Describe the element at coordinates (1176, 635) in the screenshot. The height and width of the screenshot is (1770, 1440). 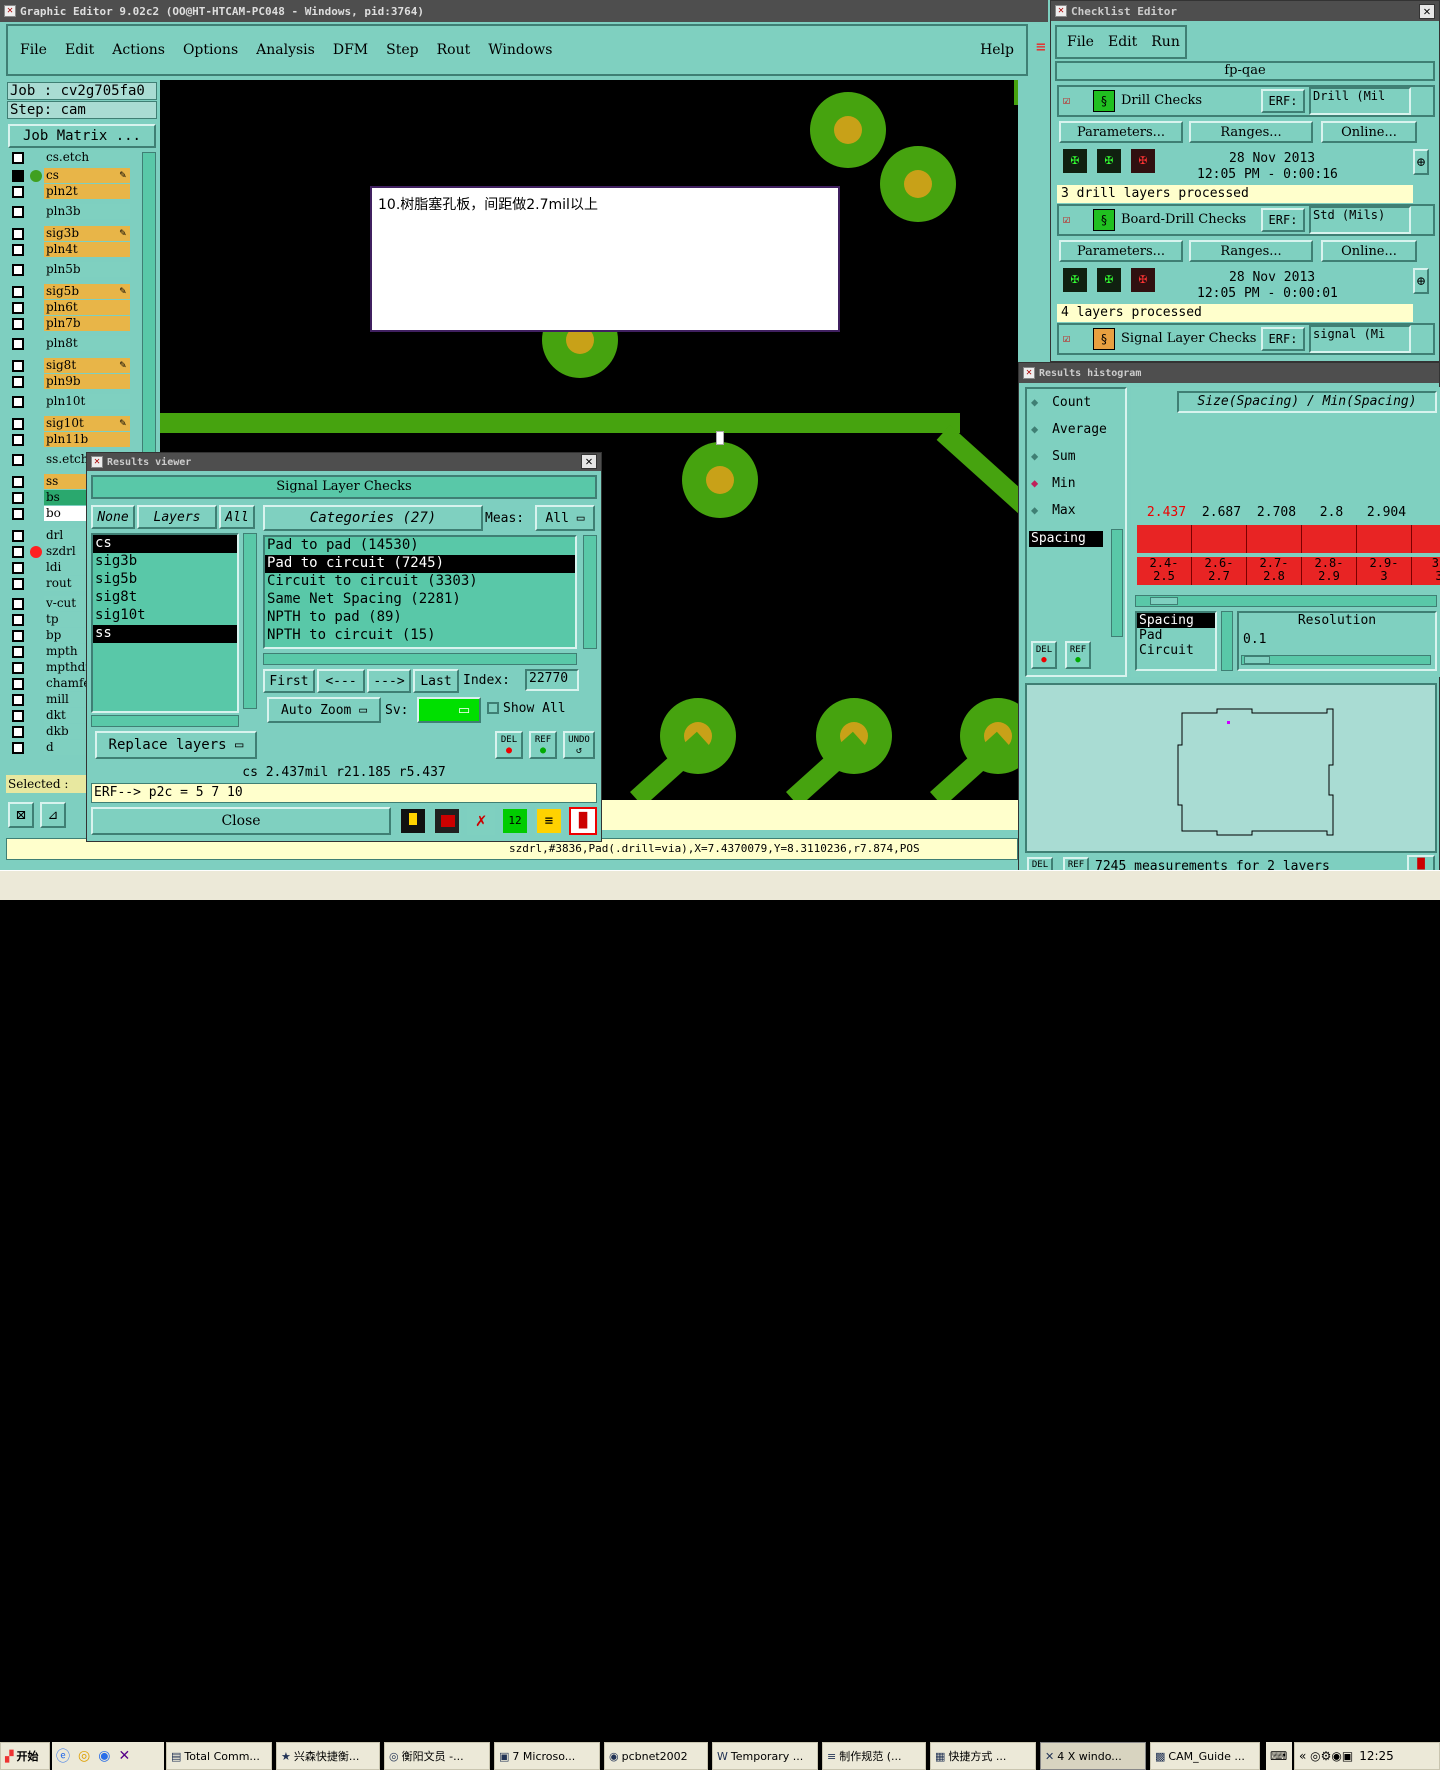
I see `type-item: Pad` at that location.